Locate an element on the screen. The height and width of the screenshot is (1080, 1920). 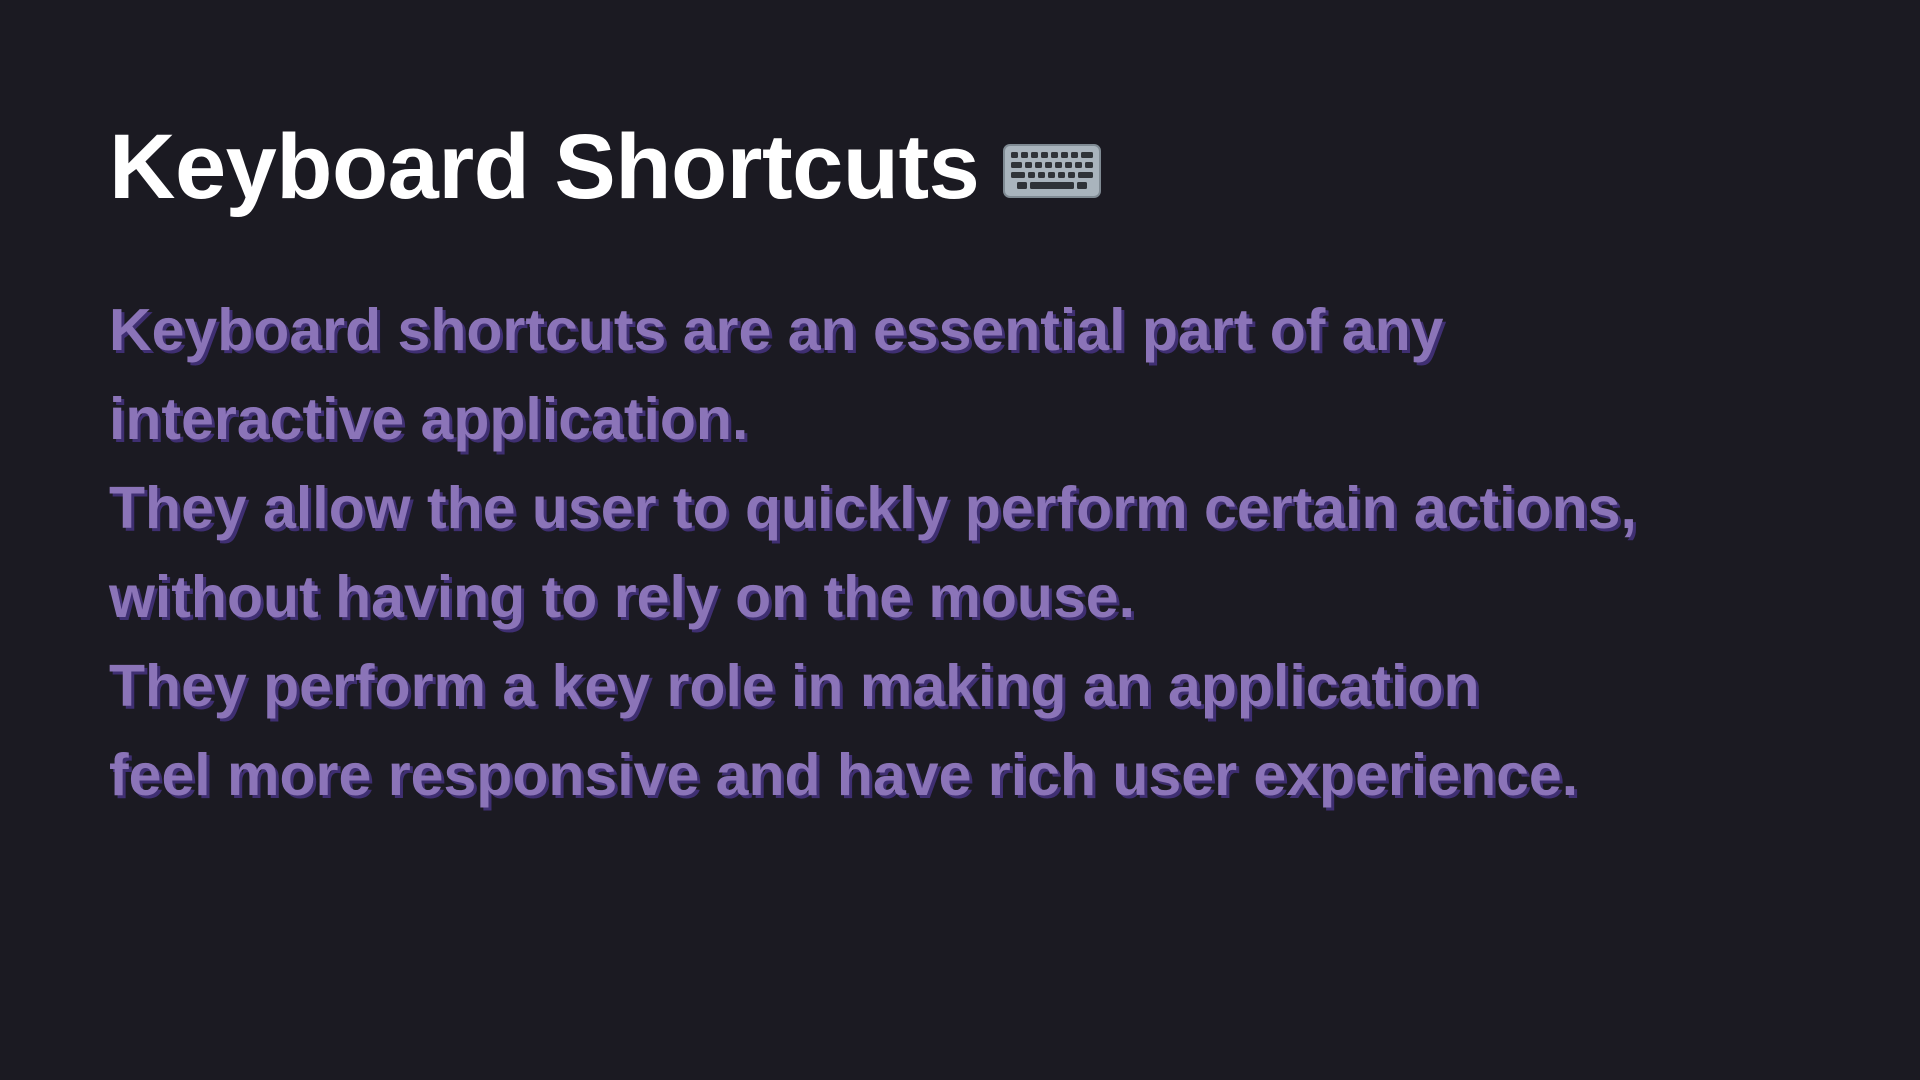
body-line: without having to rely on the mouse. is located at coordinates (622, 597).